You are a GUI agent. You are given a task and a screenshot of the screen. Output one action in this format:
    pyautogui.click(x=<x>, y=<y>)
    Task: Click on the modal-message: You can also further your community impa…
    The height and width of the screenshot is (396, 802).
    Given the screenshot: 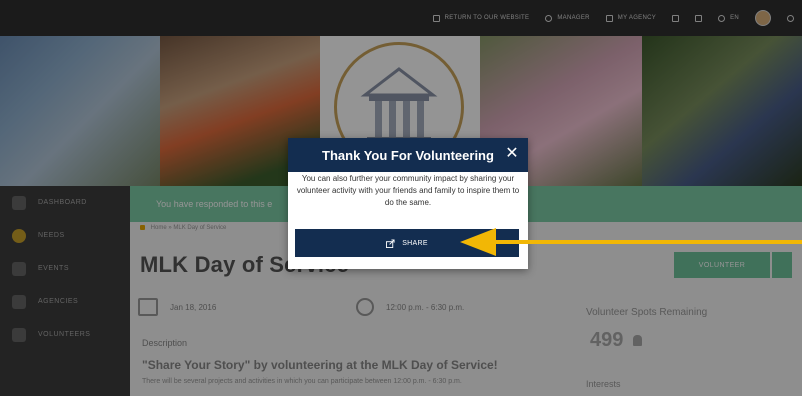 What is the action you would take?
    pyautogui.click(x=408, y=190)
    